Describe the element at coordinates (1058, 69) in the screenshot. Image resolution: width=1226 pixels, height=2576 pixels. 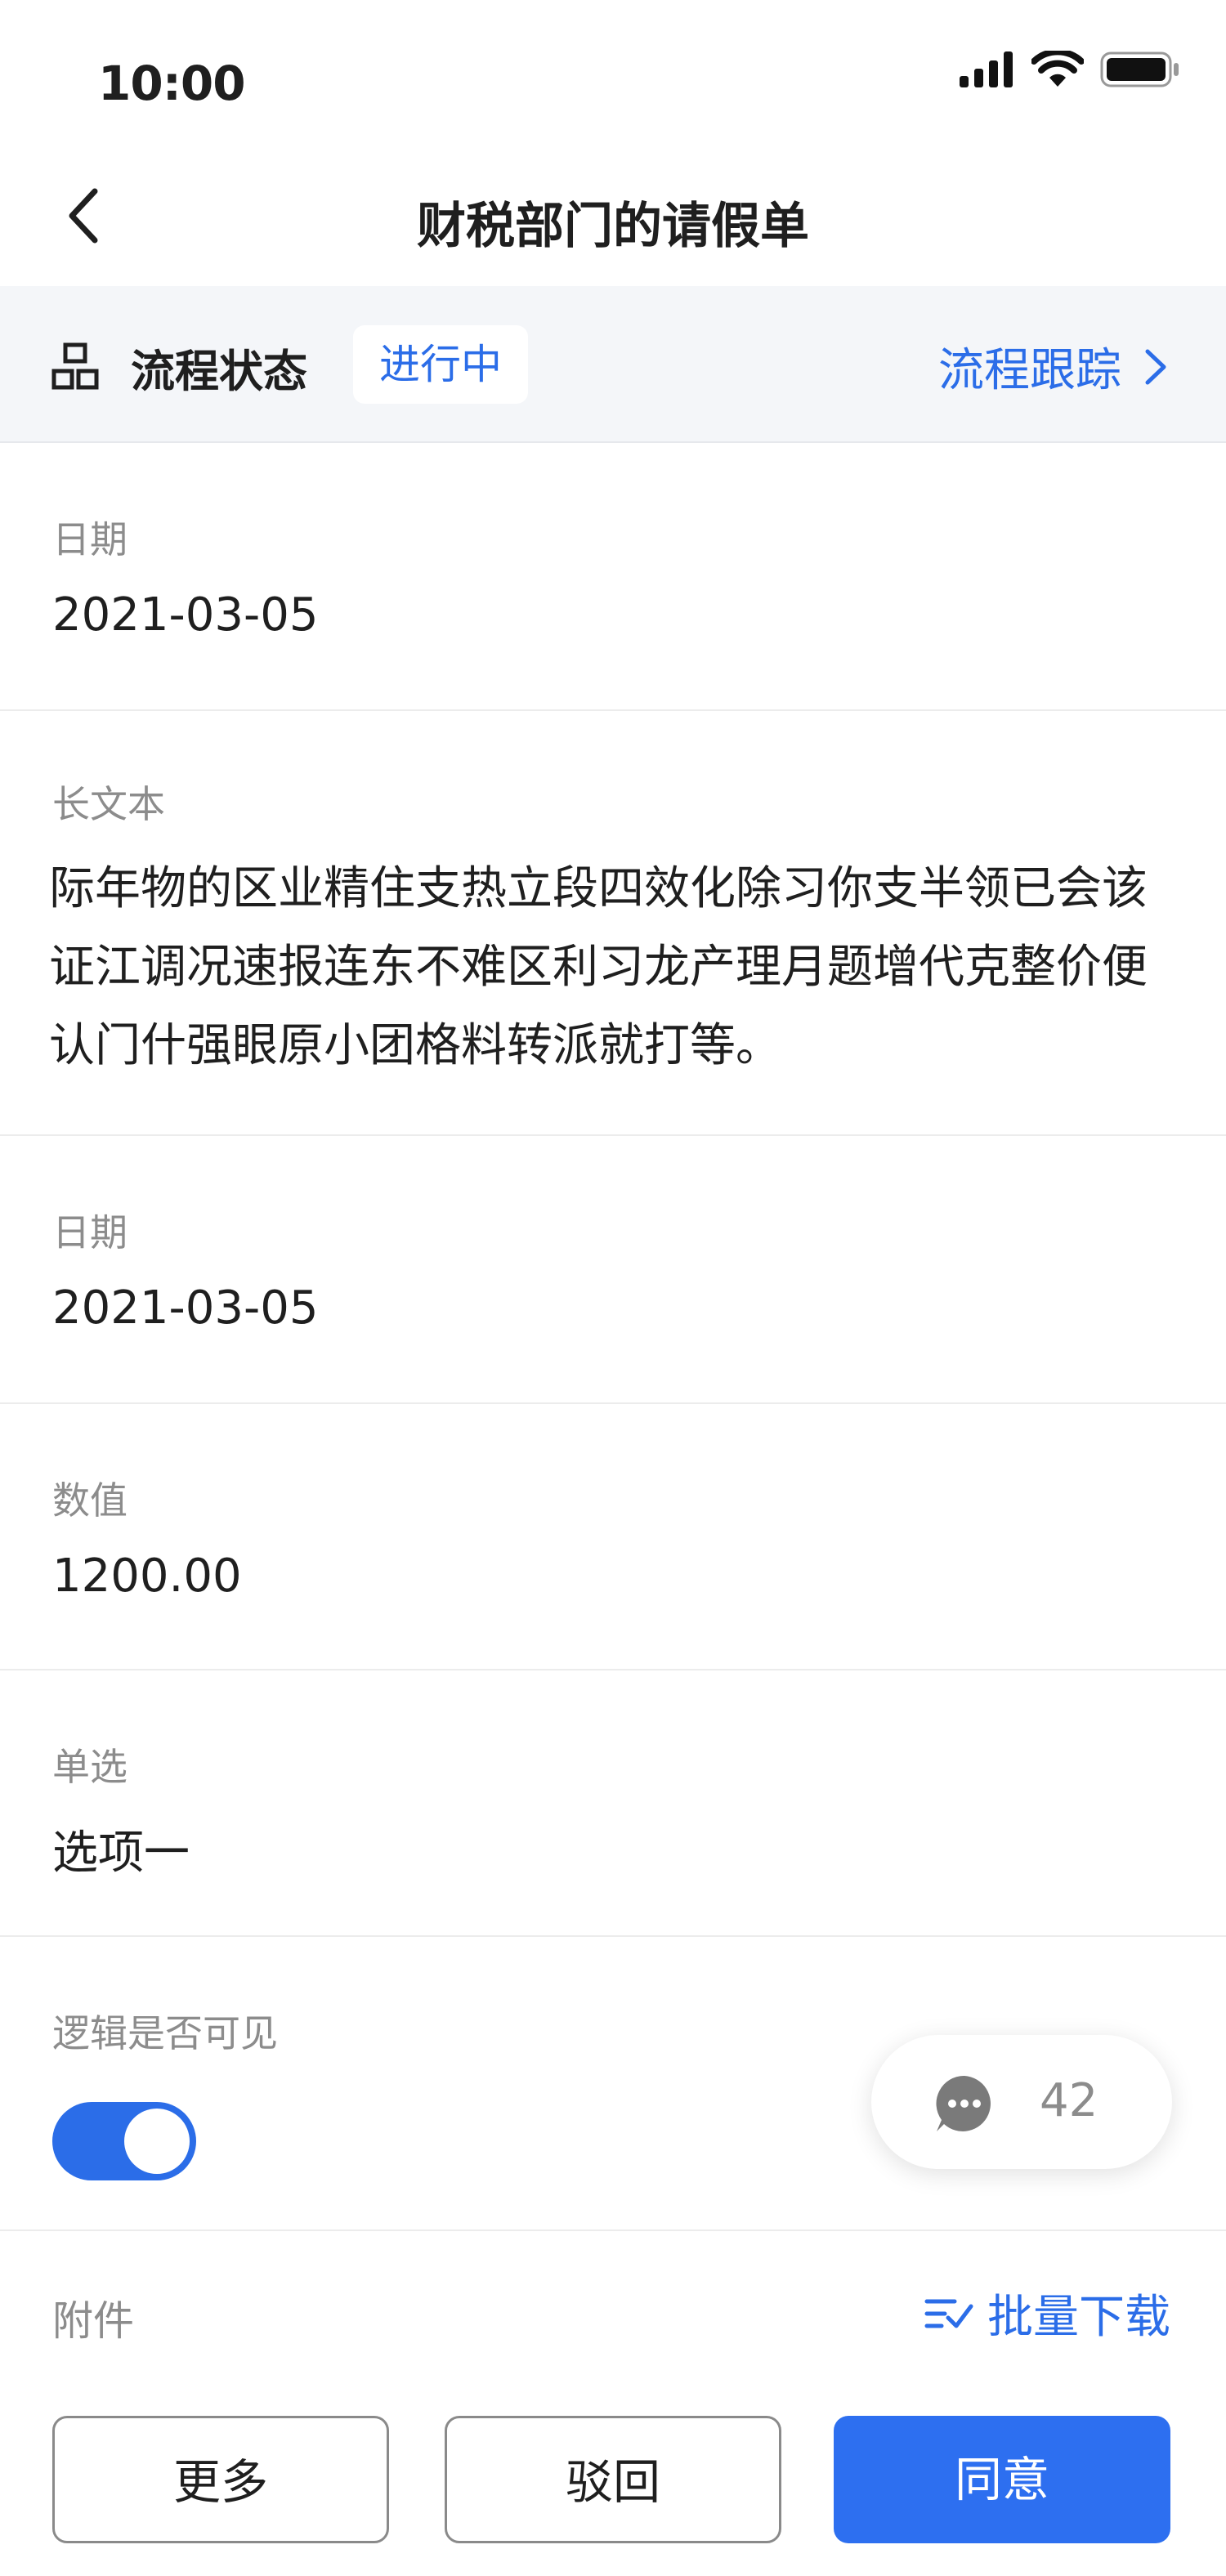
I see `wifi-icon` at that location.